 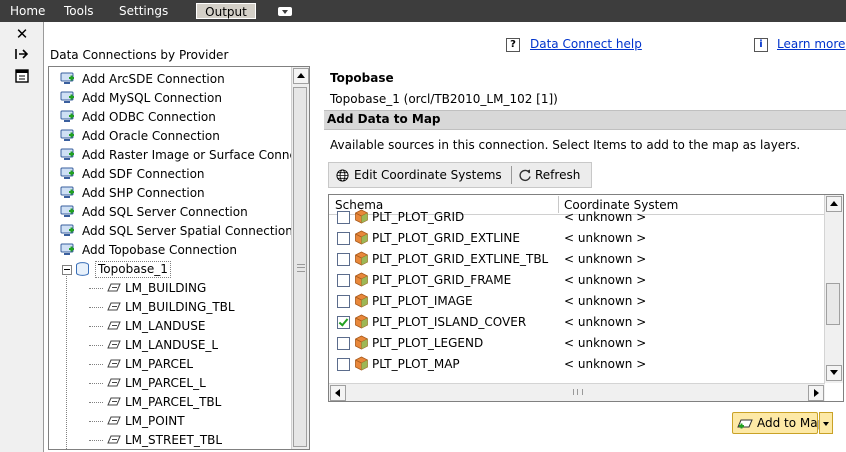 I want to click on scroll-down-button, so click(x=834, y=373).